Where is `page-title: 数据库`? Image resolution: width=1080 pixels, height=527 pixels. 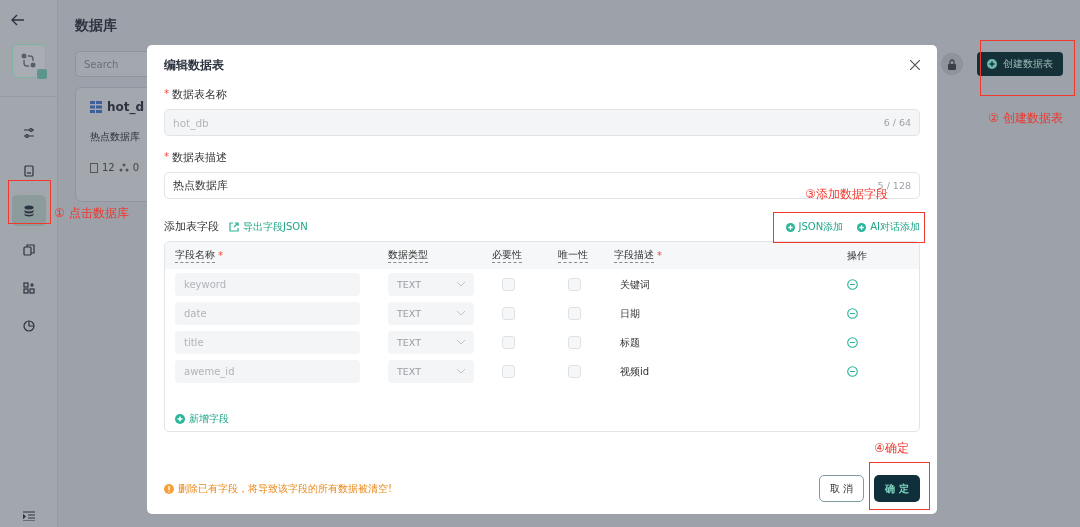 page-title: 数据库 is located at coordinates (96, 26).